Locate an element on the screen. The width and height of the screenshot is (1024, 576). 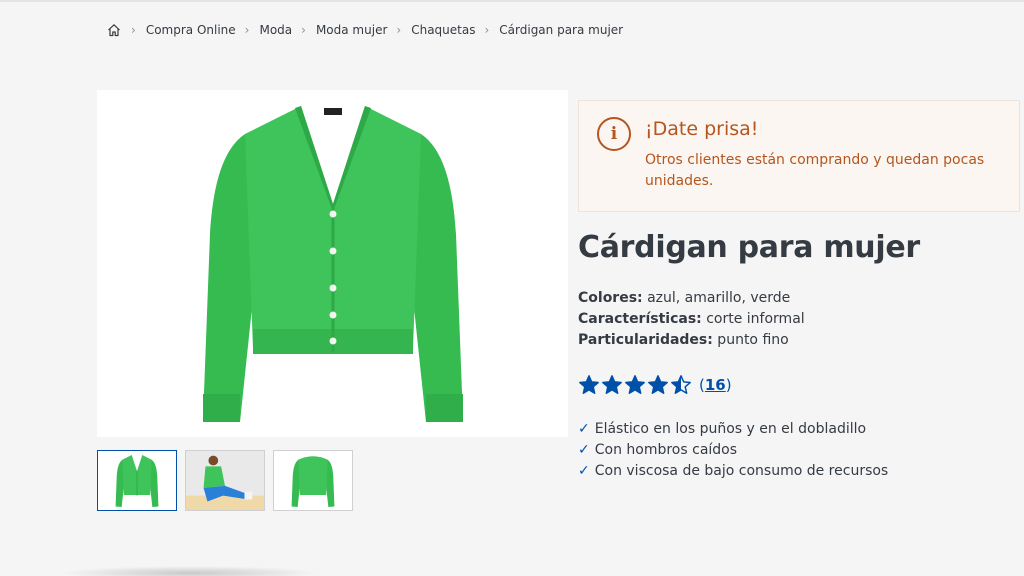
attribute-key: Características: is located at coordinates (640, 319).